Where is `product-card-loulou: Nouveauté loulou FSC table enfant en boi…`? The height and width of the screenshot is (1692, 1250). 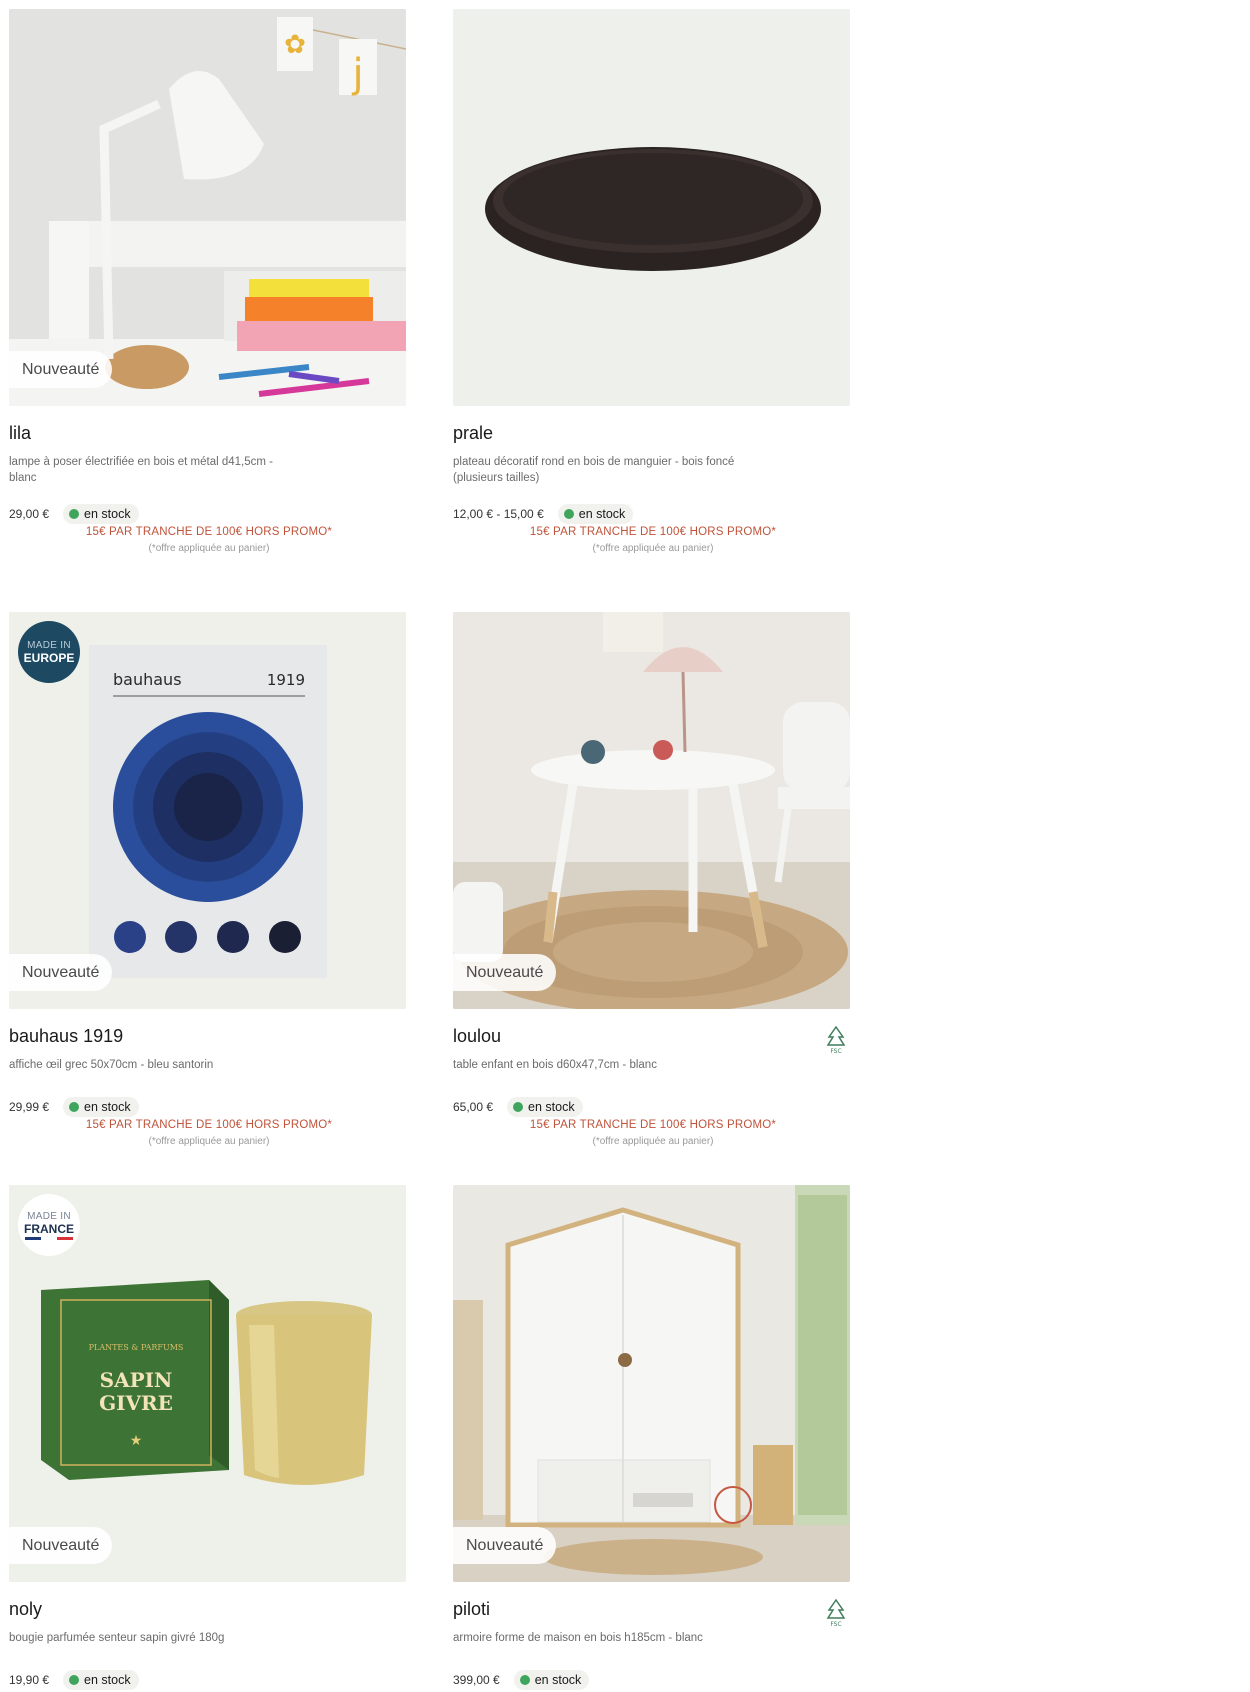 product-card-loulou: Nouveauté loulou FSC table enfant en boi… is located at coordinates (651, 879).